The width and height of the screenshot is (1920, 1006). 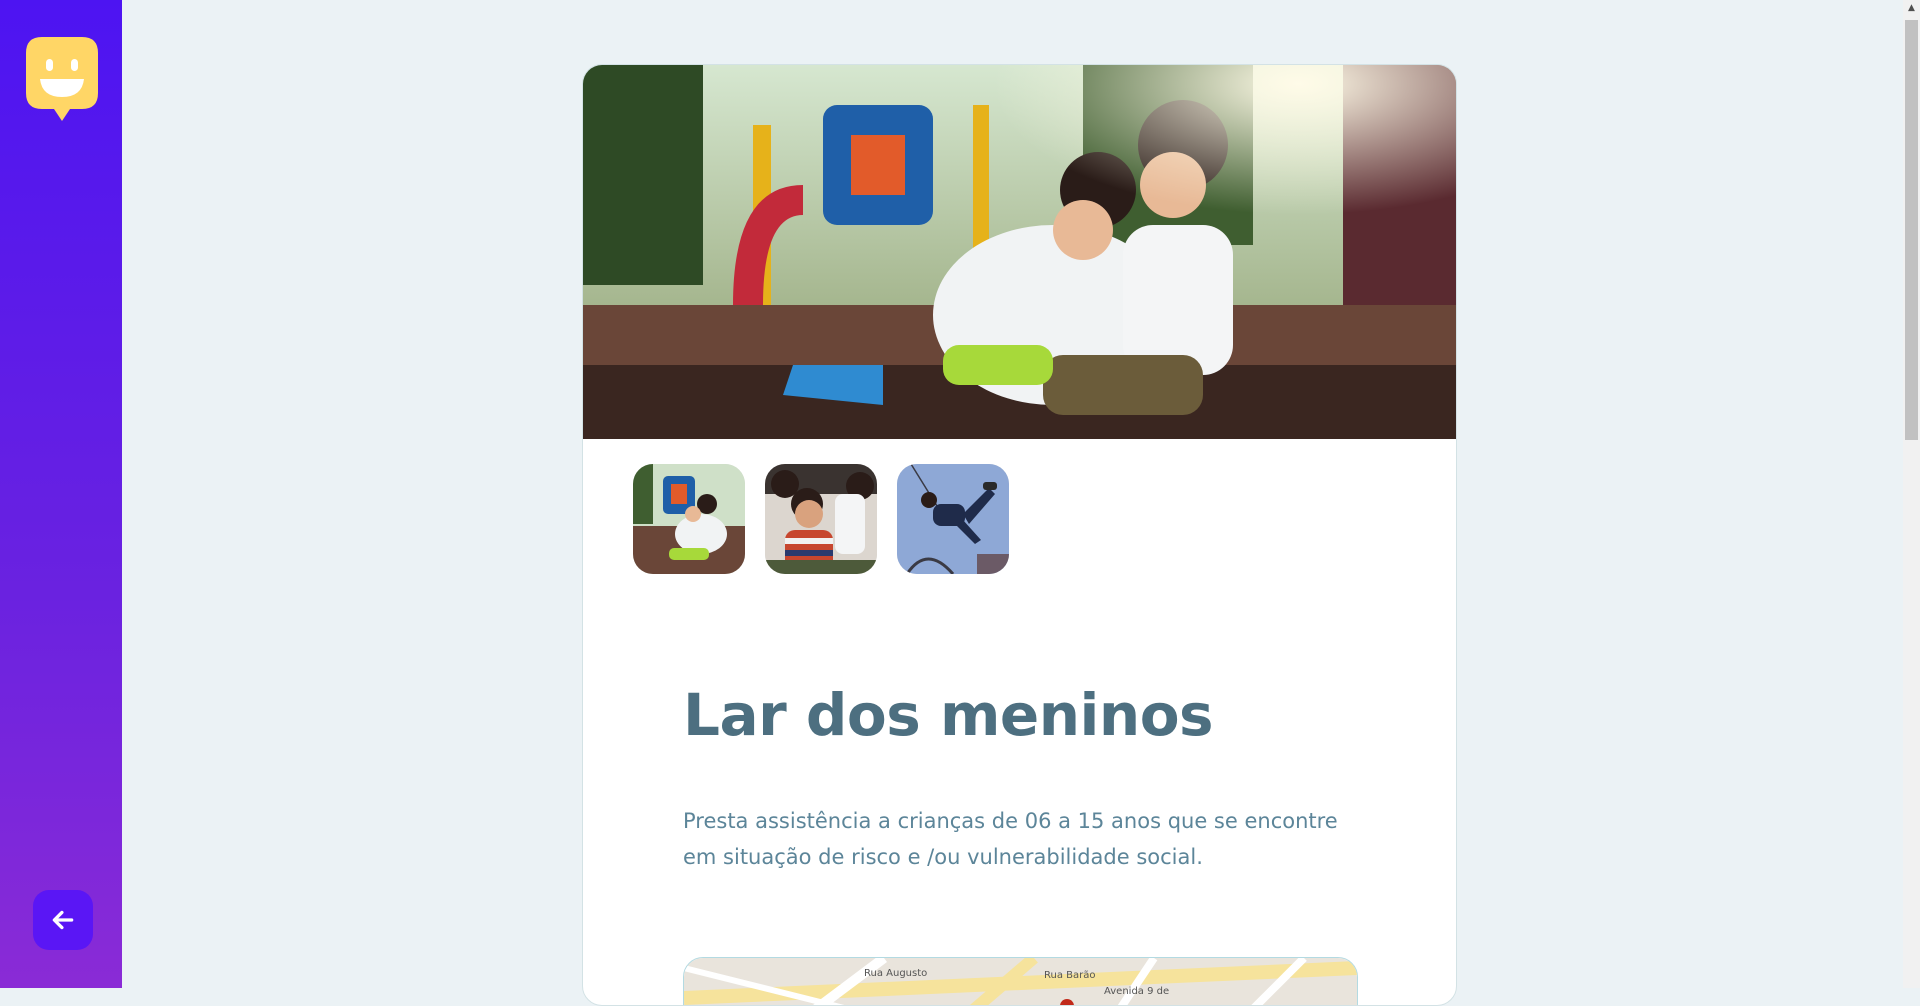 I want to click on logo-icon, so click(x=62, y=79).